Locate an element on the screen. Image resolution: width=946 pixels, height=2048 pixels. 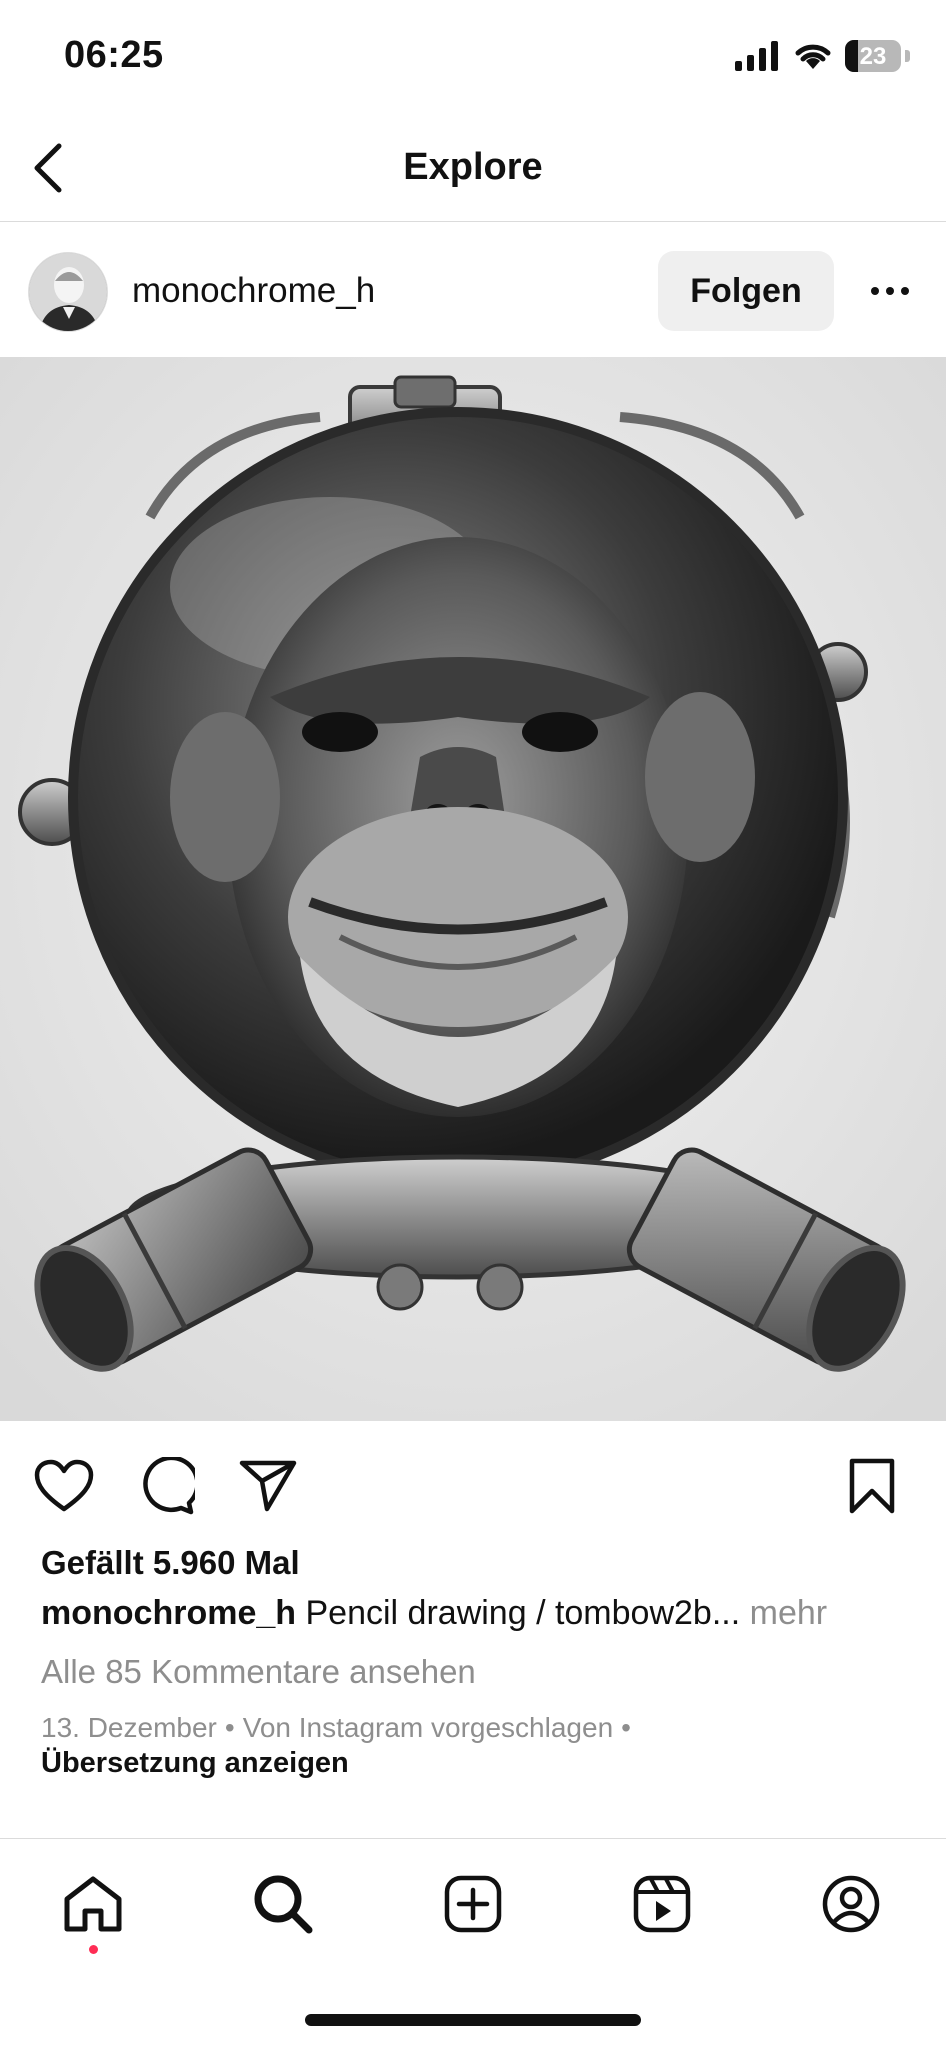
page-title: Explore is located at coordinates (473, 167).